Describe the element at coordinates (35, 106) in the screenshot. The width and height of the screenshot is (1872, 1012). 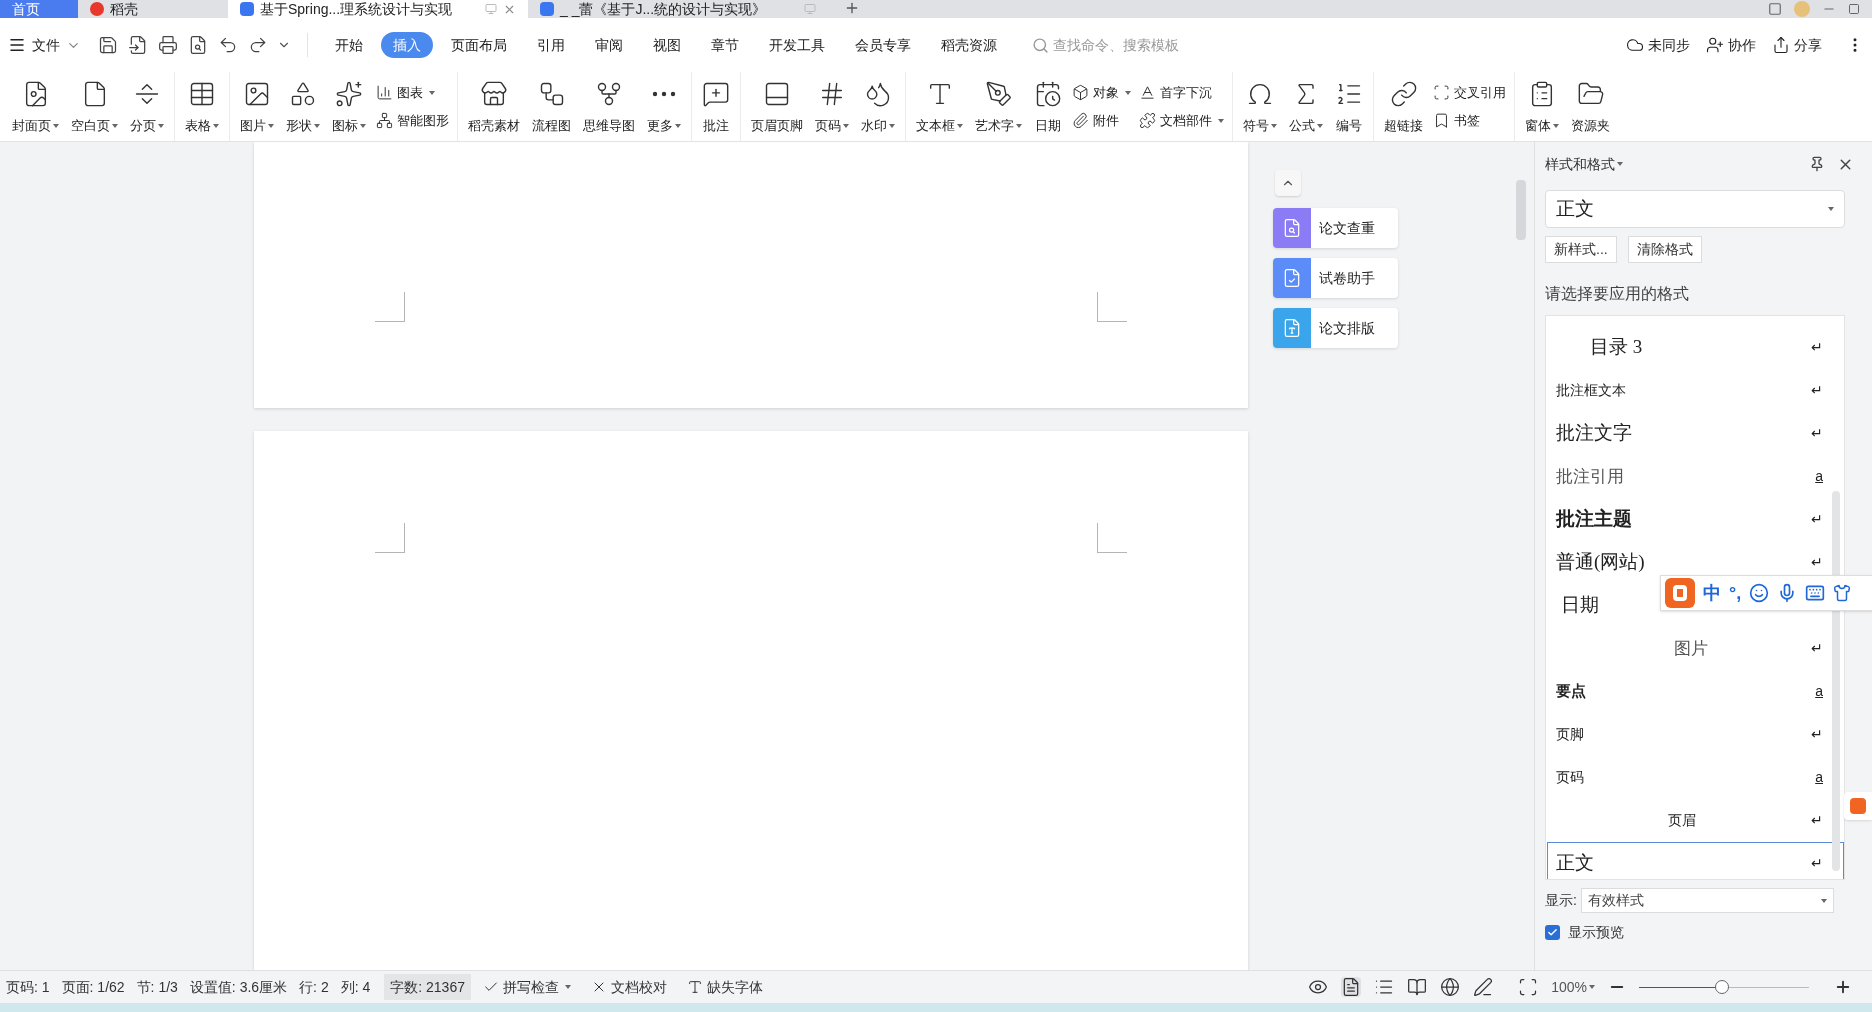
I see `ribbon-button: 封面页` at that location.